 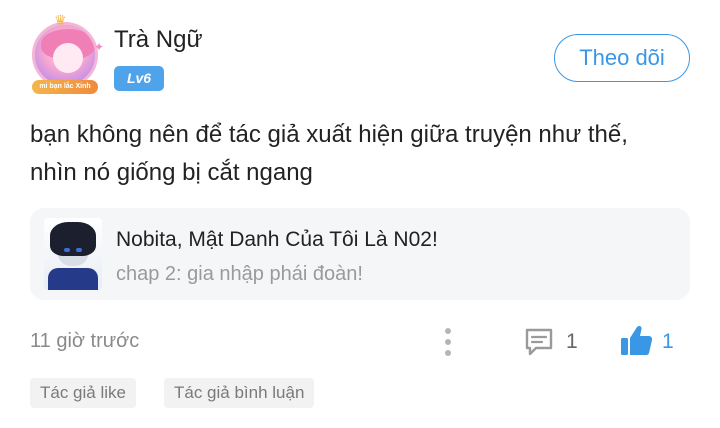 I want to click on user-avatar: ♛ ✦ mi bạn lắc Xinh, so click(x=66, y=54).